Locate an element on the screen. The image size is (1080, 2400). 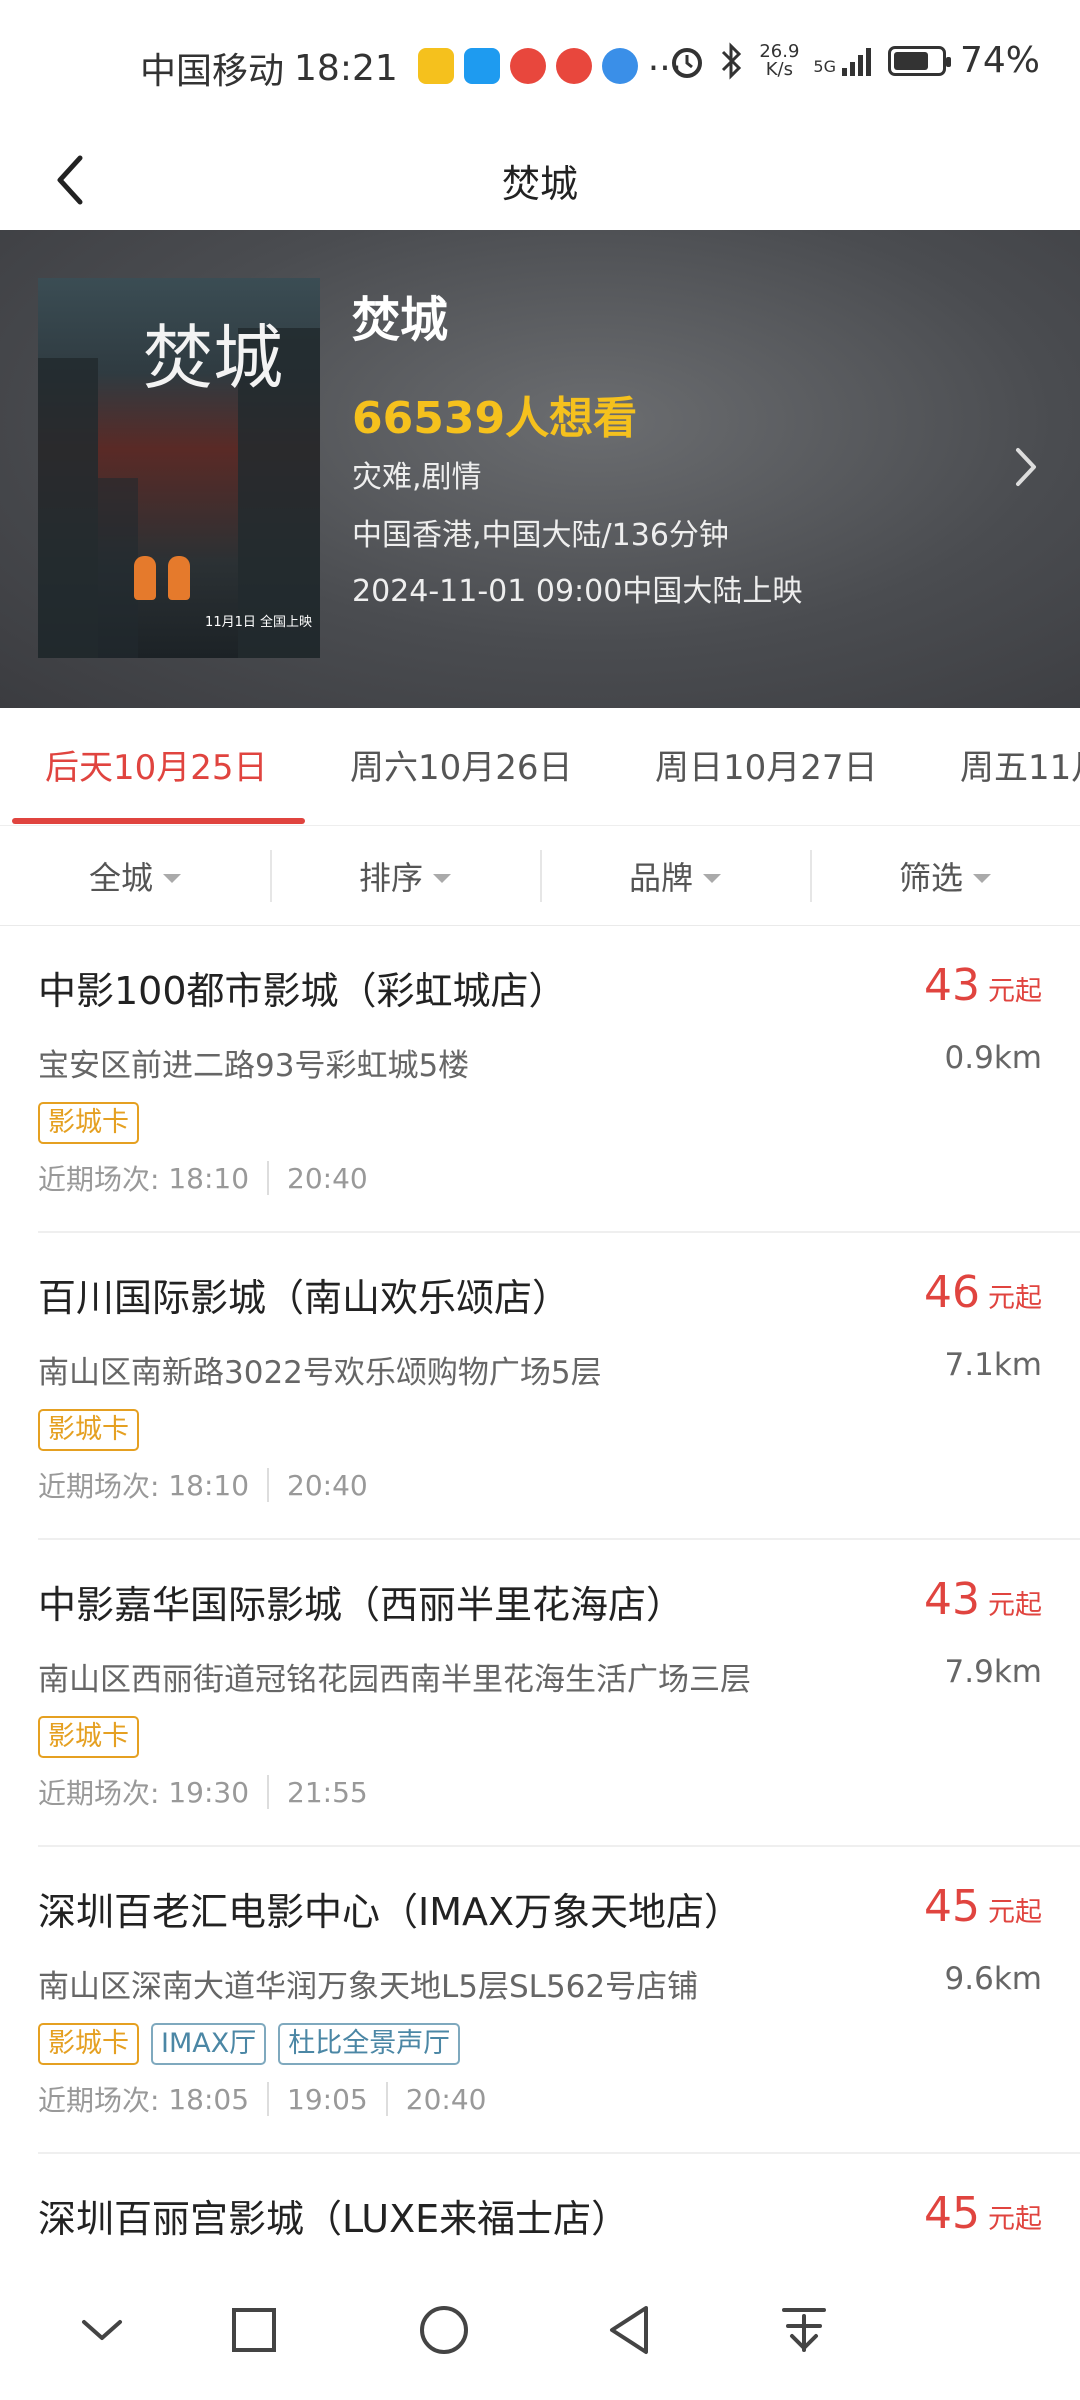
cinema-name: 中影100都市影城（彩虹城店） is located at coordinates (302, 991).